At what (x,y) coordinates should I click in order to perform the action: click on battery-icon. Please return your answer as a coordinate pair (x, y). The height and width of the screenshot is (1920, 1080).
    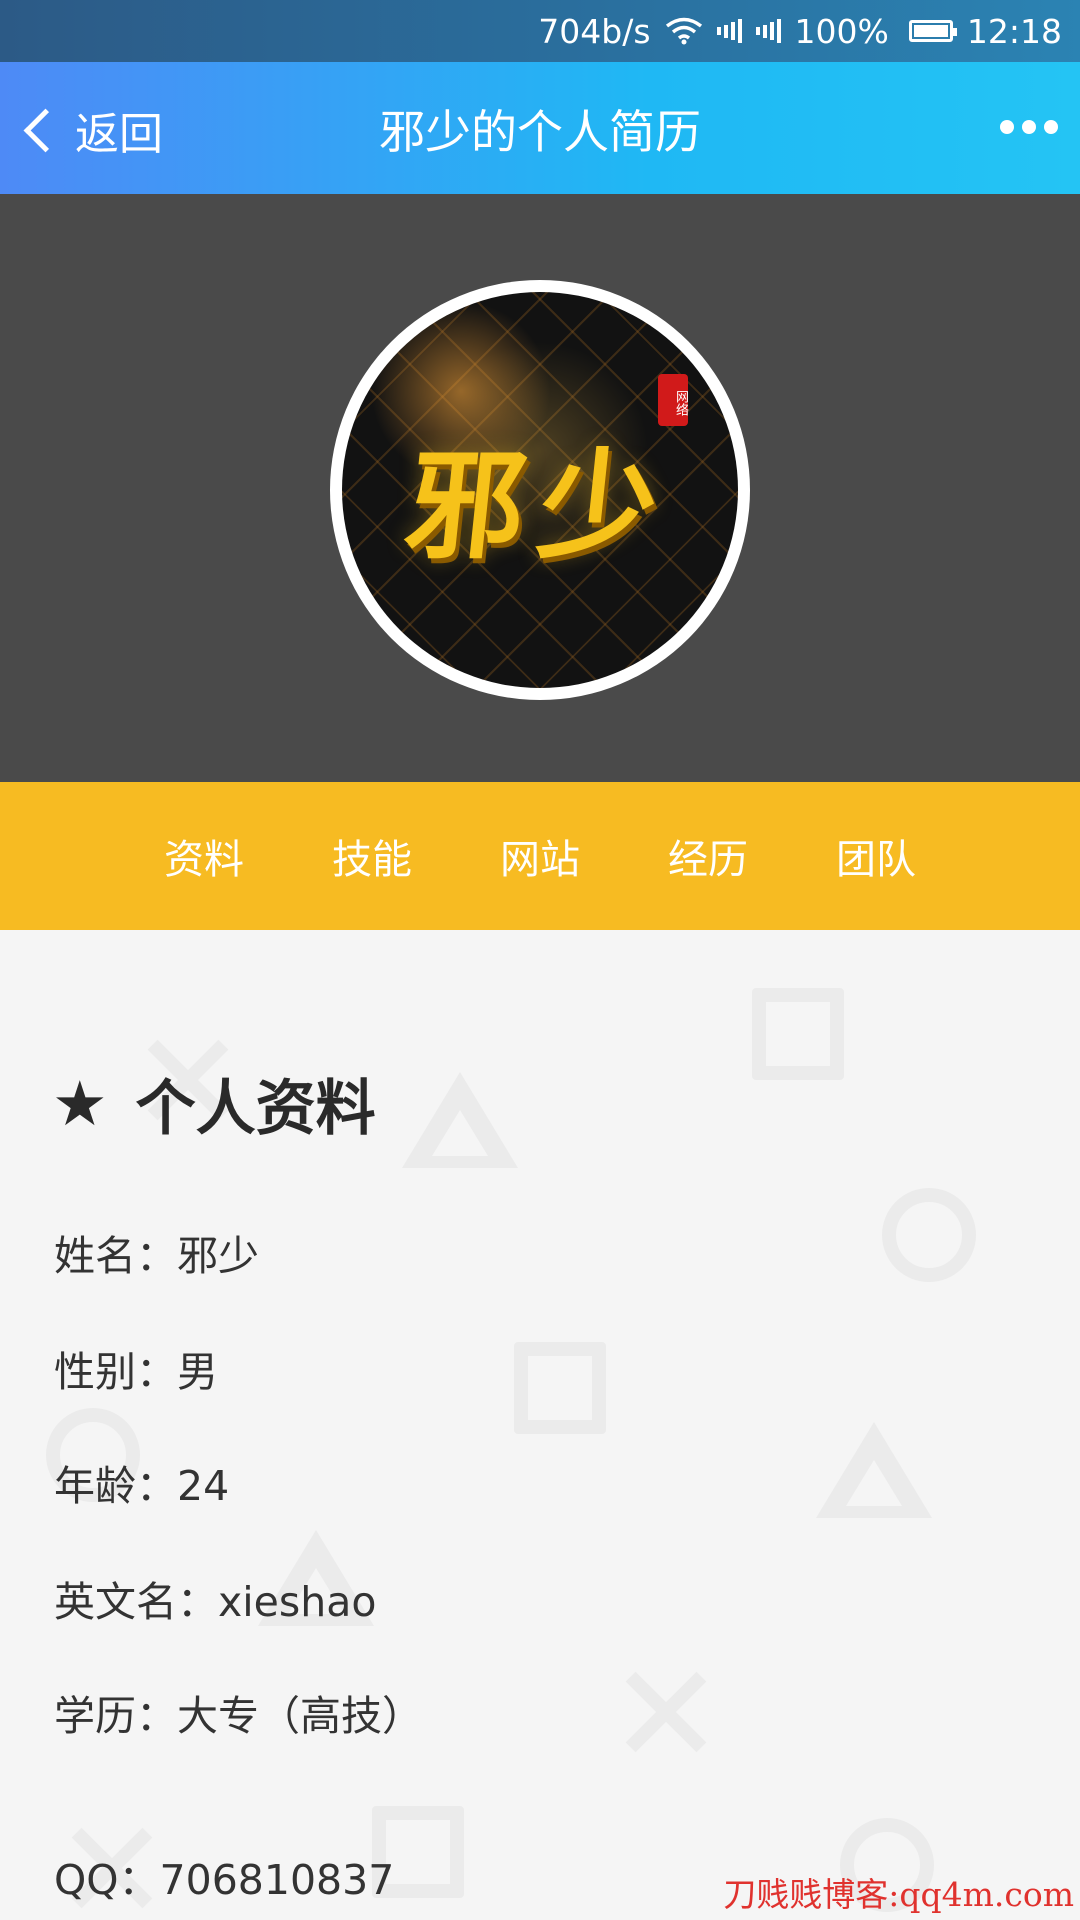
    Looking at the image, I should click on (930, 31).